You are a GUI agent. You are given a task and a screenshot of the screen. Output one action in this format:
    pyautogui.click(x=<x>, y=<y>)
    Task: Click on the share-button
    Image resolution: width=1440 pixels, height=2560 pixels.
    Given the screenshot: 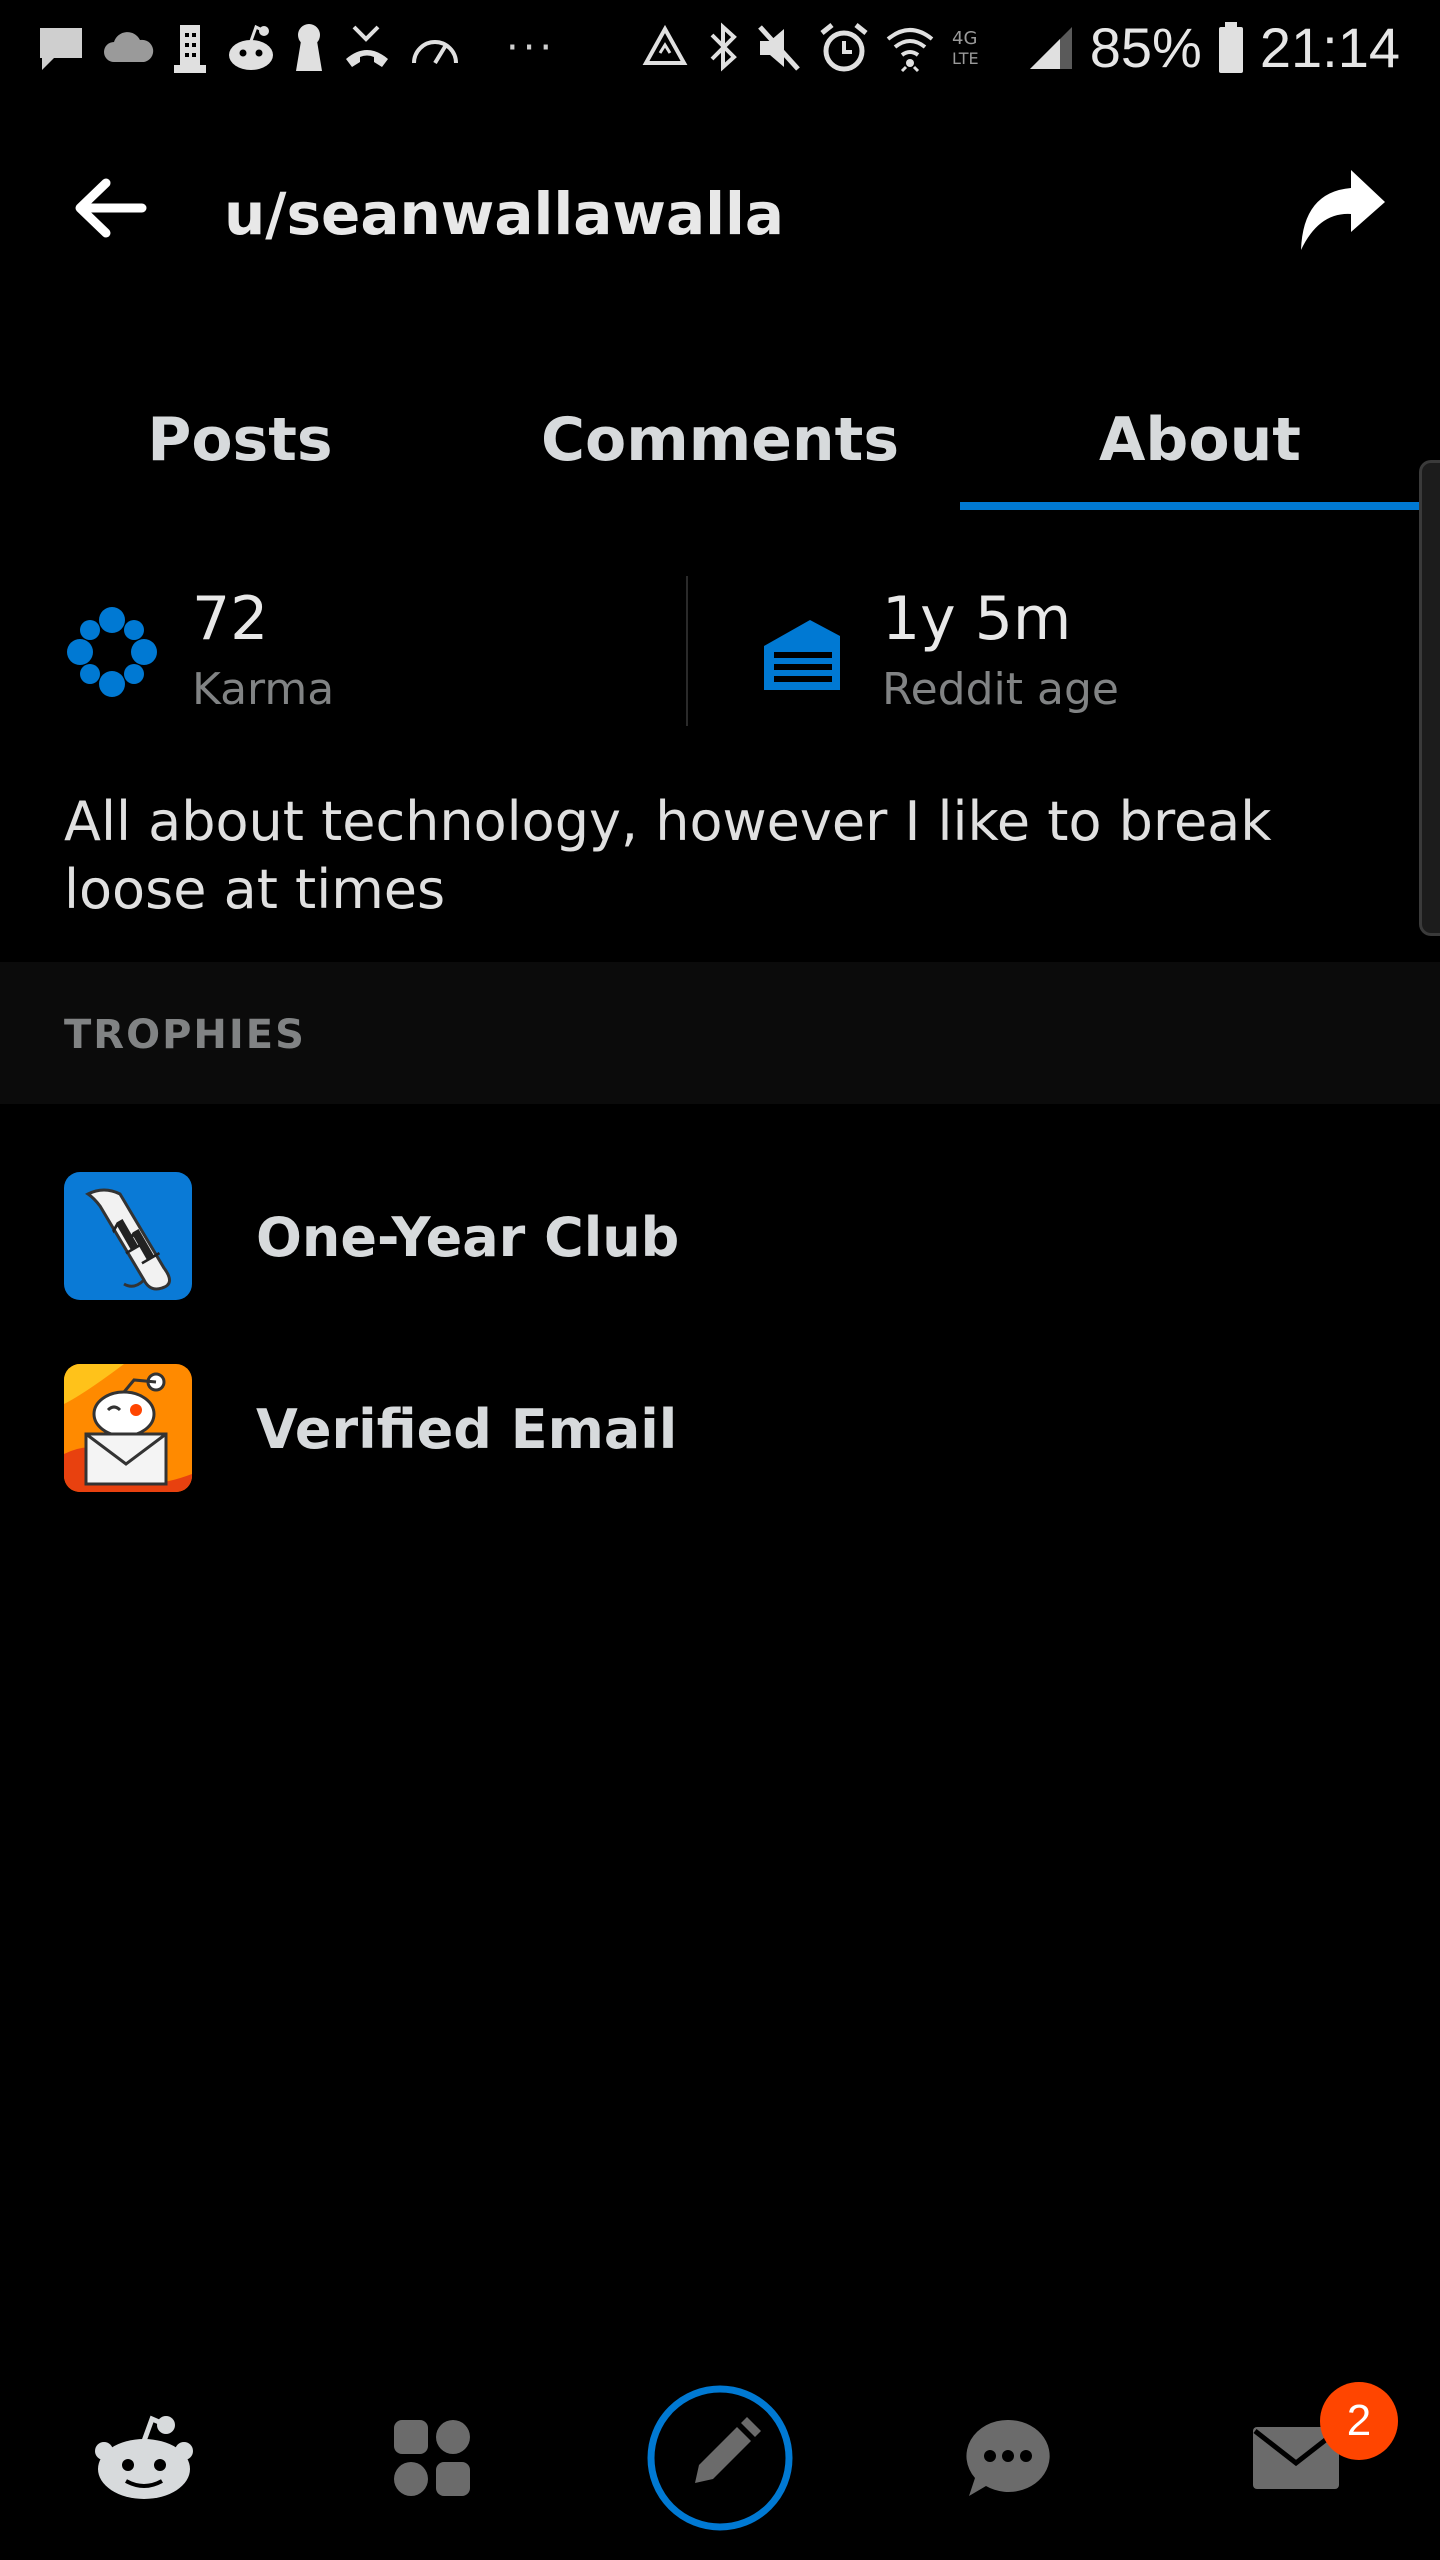 What is the action you would take?
    pyautogui.click(x=1340, y=213)
    